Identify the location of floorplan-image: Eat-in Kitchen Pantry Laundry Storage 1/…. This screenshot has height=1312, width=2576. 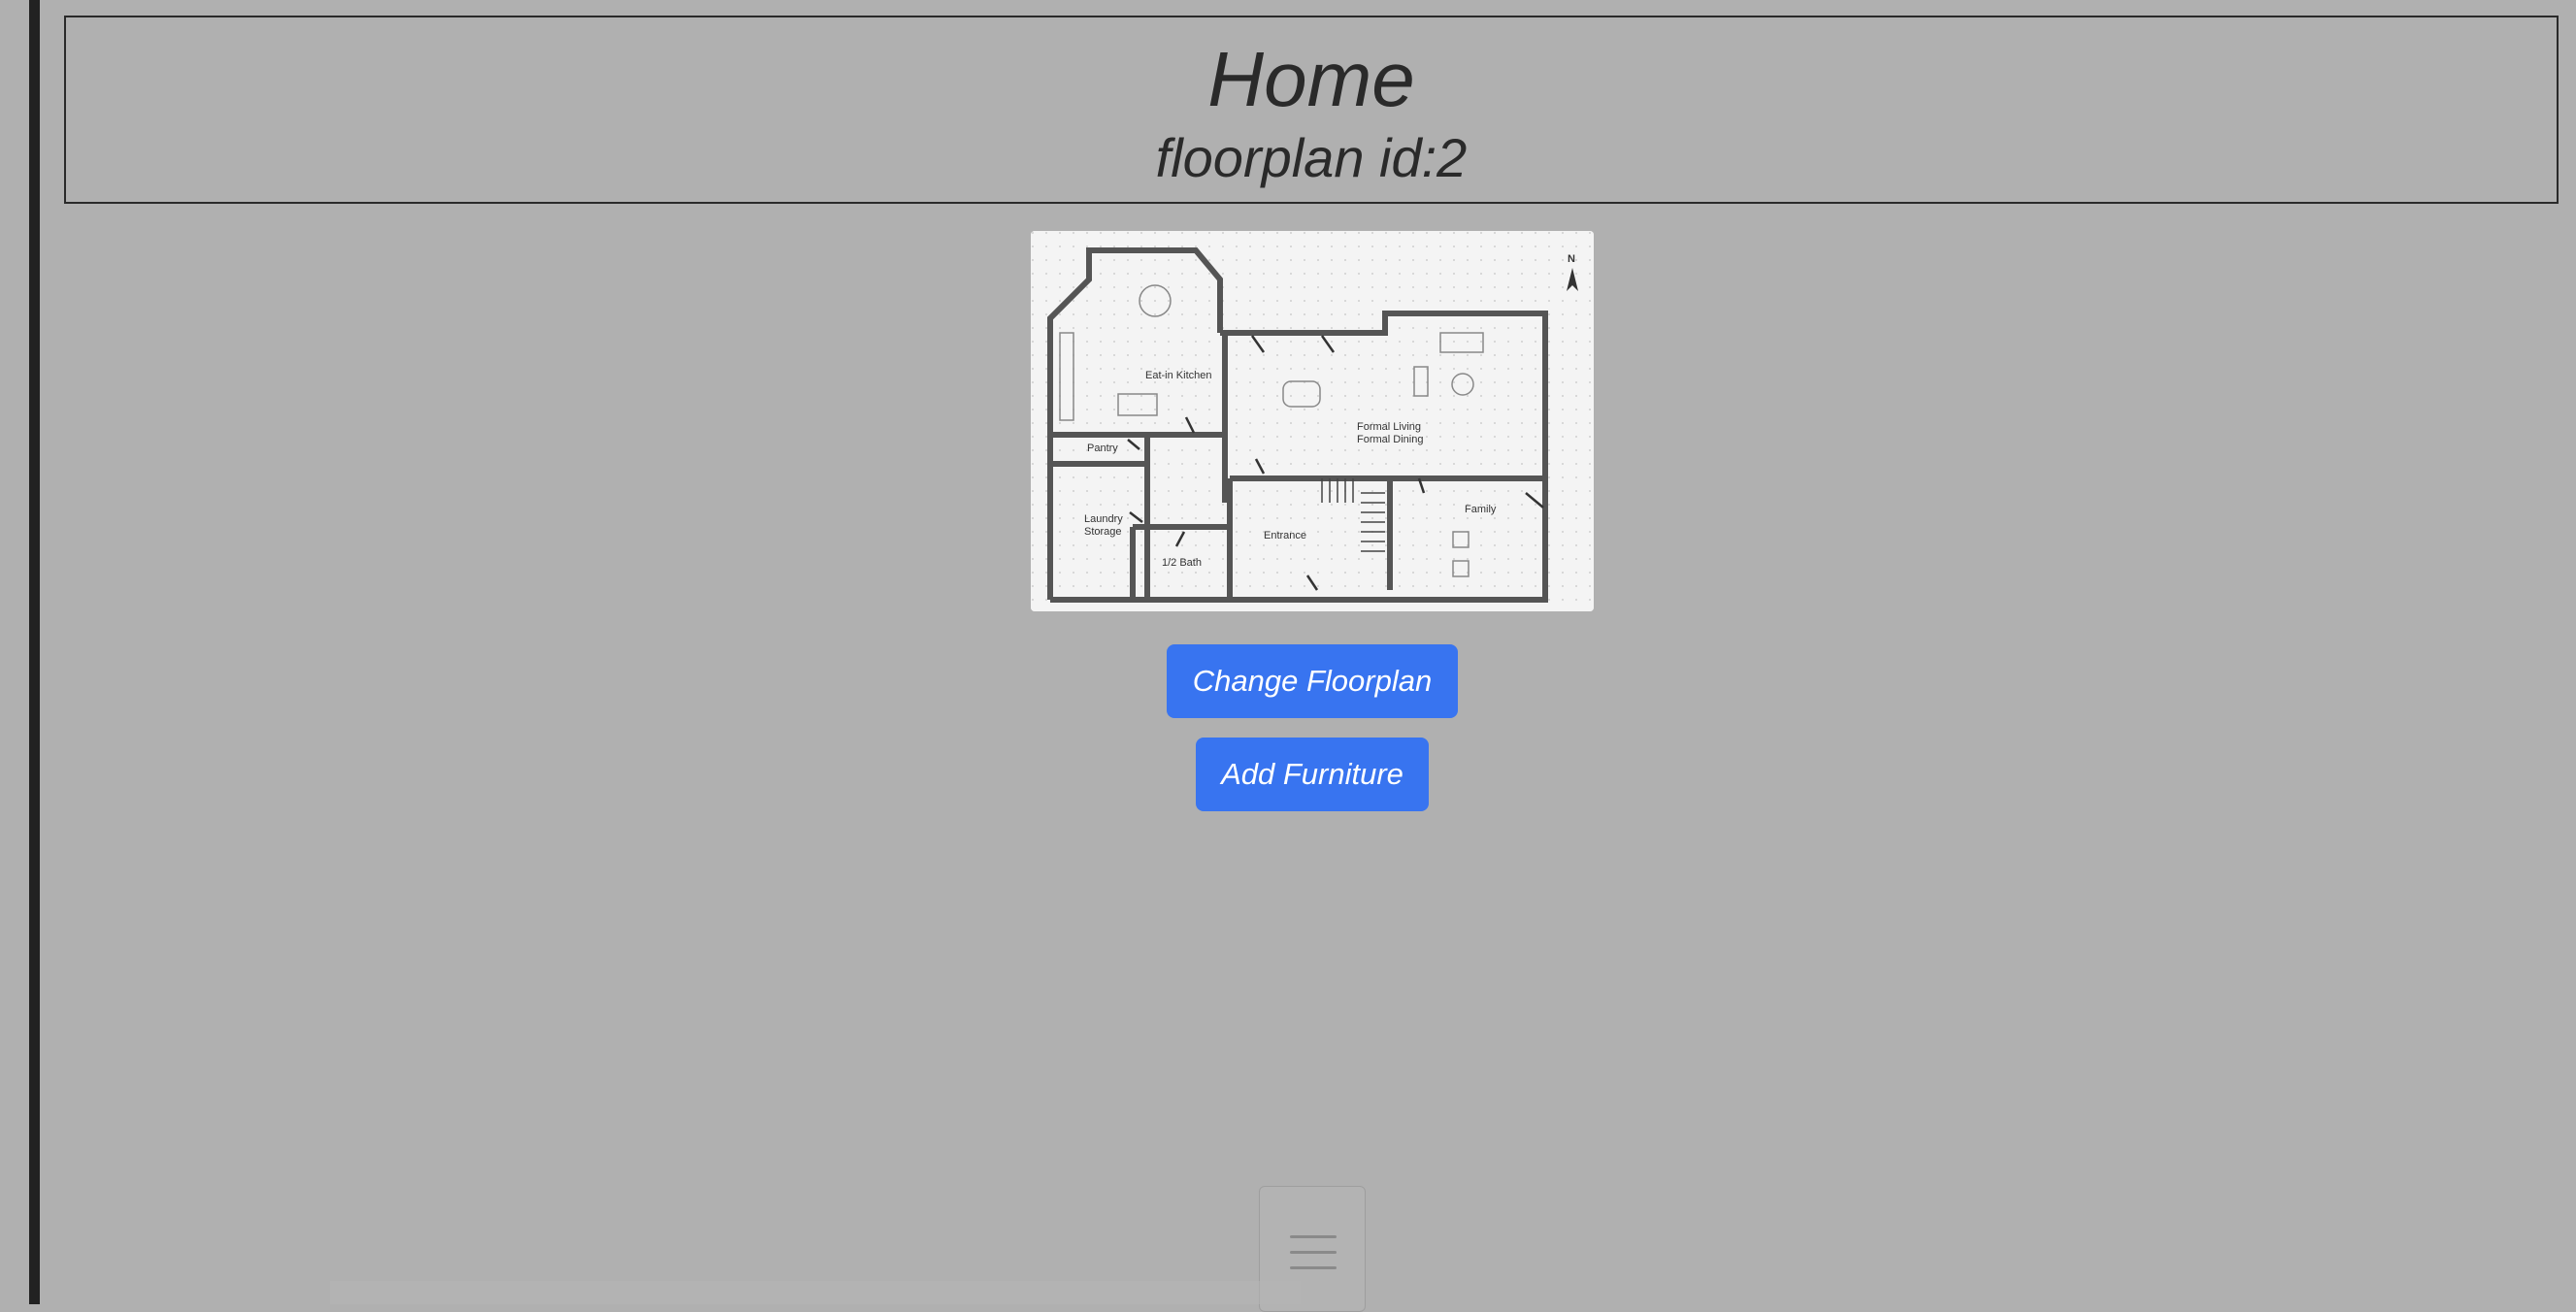
(1312, 421).